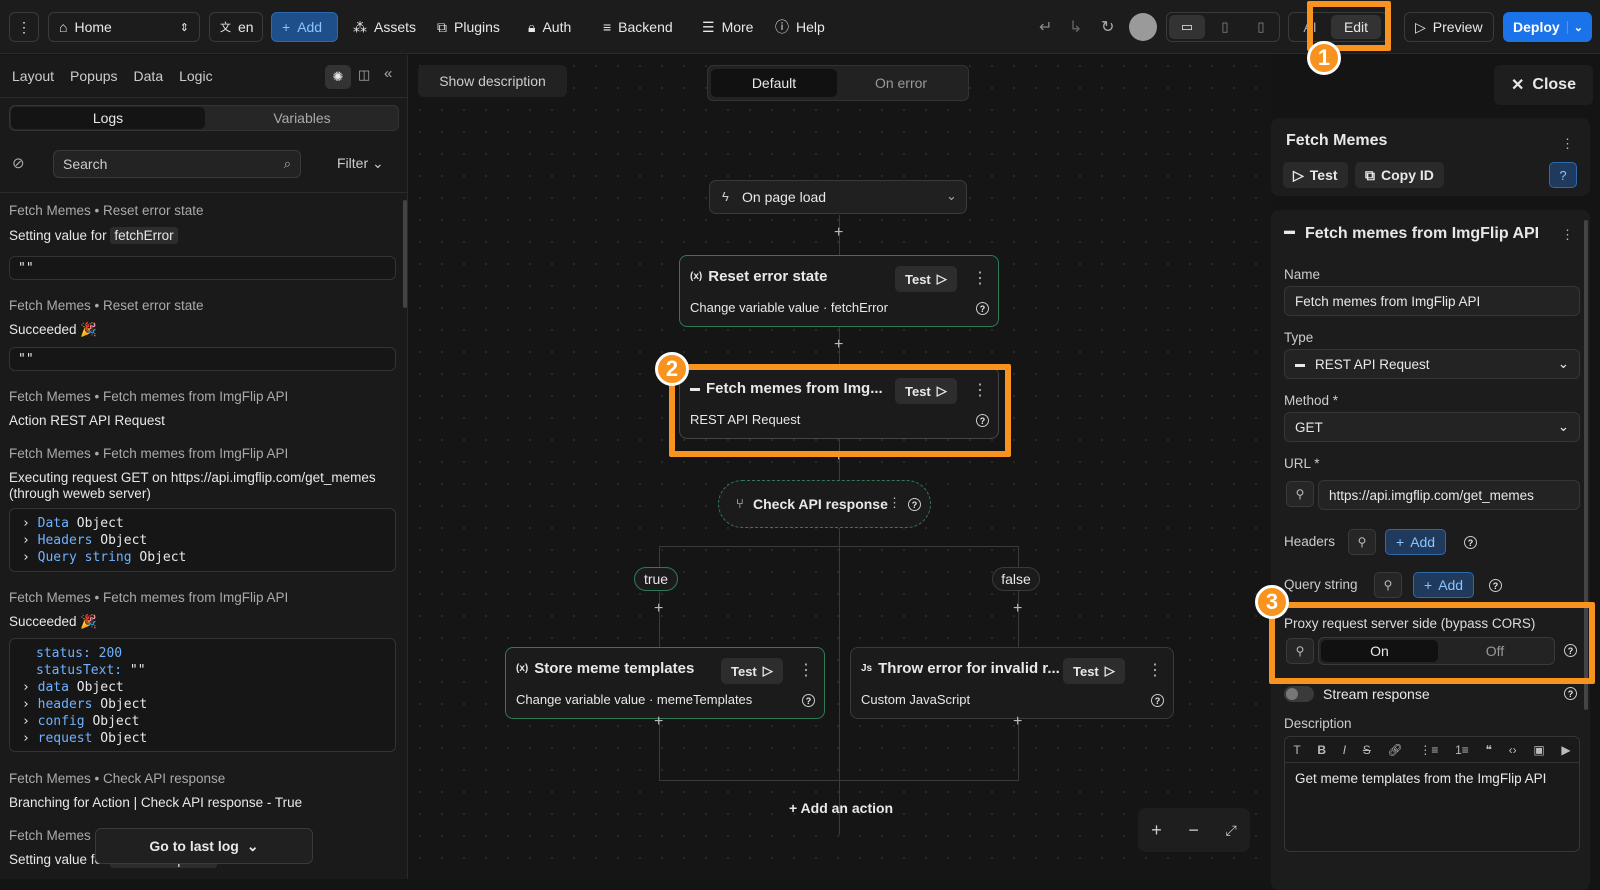 The width and height of the screenshot is (1600, 890). Describe the element at coordinates (202, 738) in the screenshot. I see `tree-row: › request Object` at that location.